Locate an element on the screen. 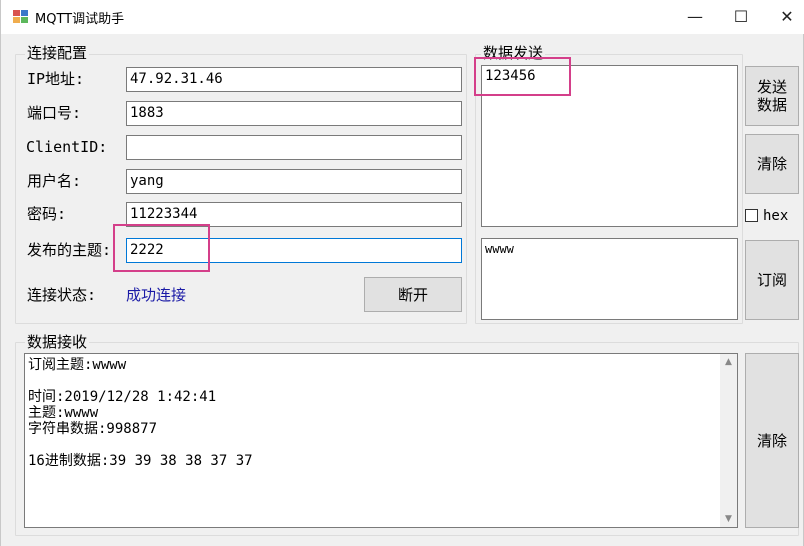 The width and height of the screenshot is (804, 546). title-bar: MQTT调试助手 — ☐ ✕ is located at coordinates (402, 17).